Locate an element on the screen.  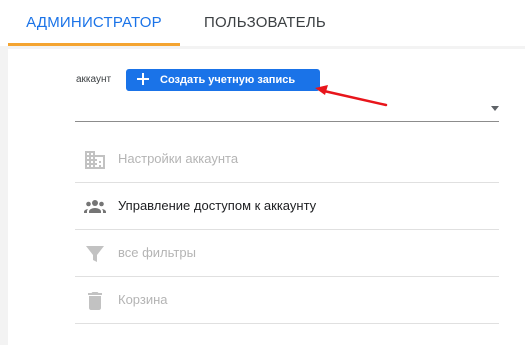
annotation-arrow-icon is located at coordinates (351, 96).